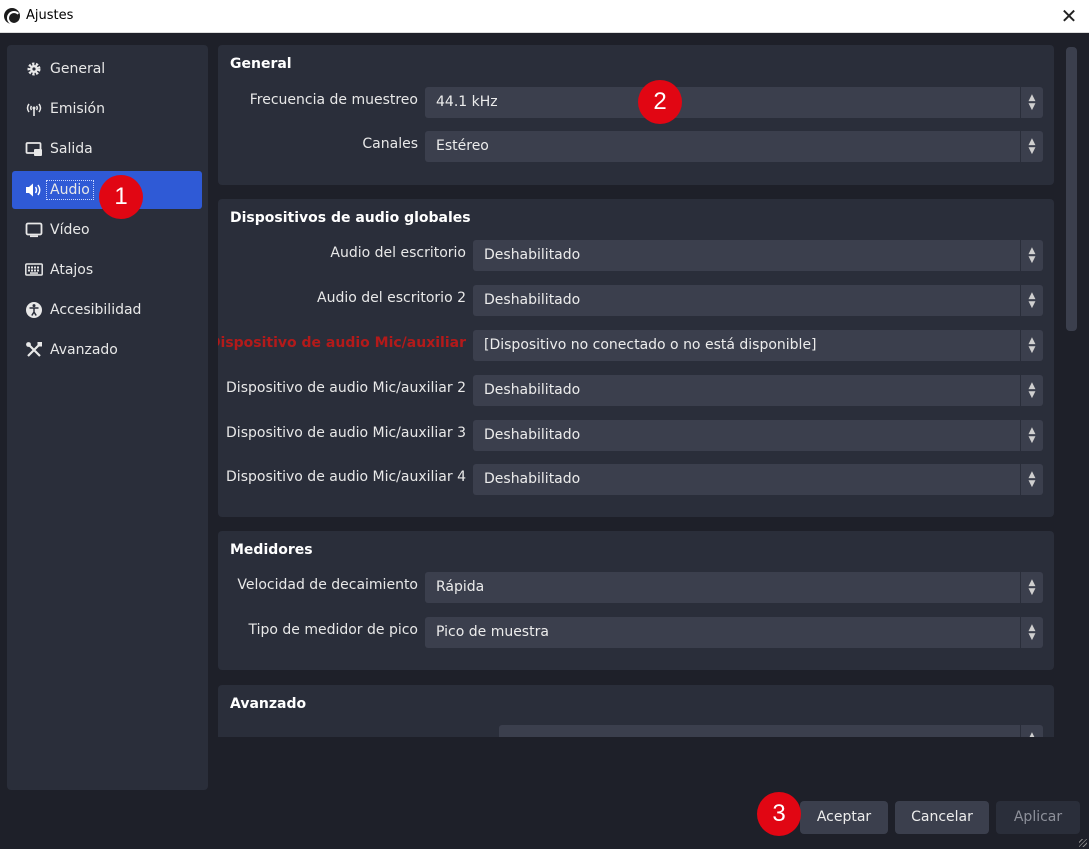 The width and height of the screenshot is (1089, 849). What do you see at coordinates (758, 435) in the screenshot?
I see `mic-aux-3-select: Deshabilitado ▲ ▼` at bounding box center [758, 435].